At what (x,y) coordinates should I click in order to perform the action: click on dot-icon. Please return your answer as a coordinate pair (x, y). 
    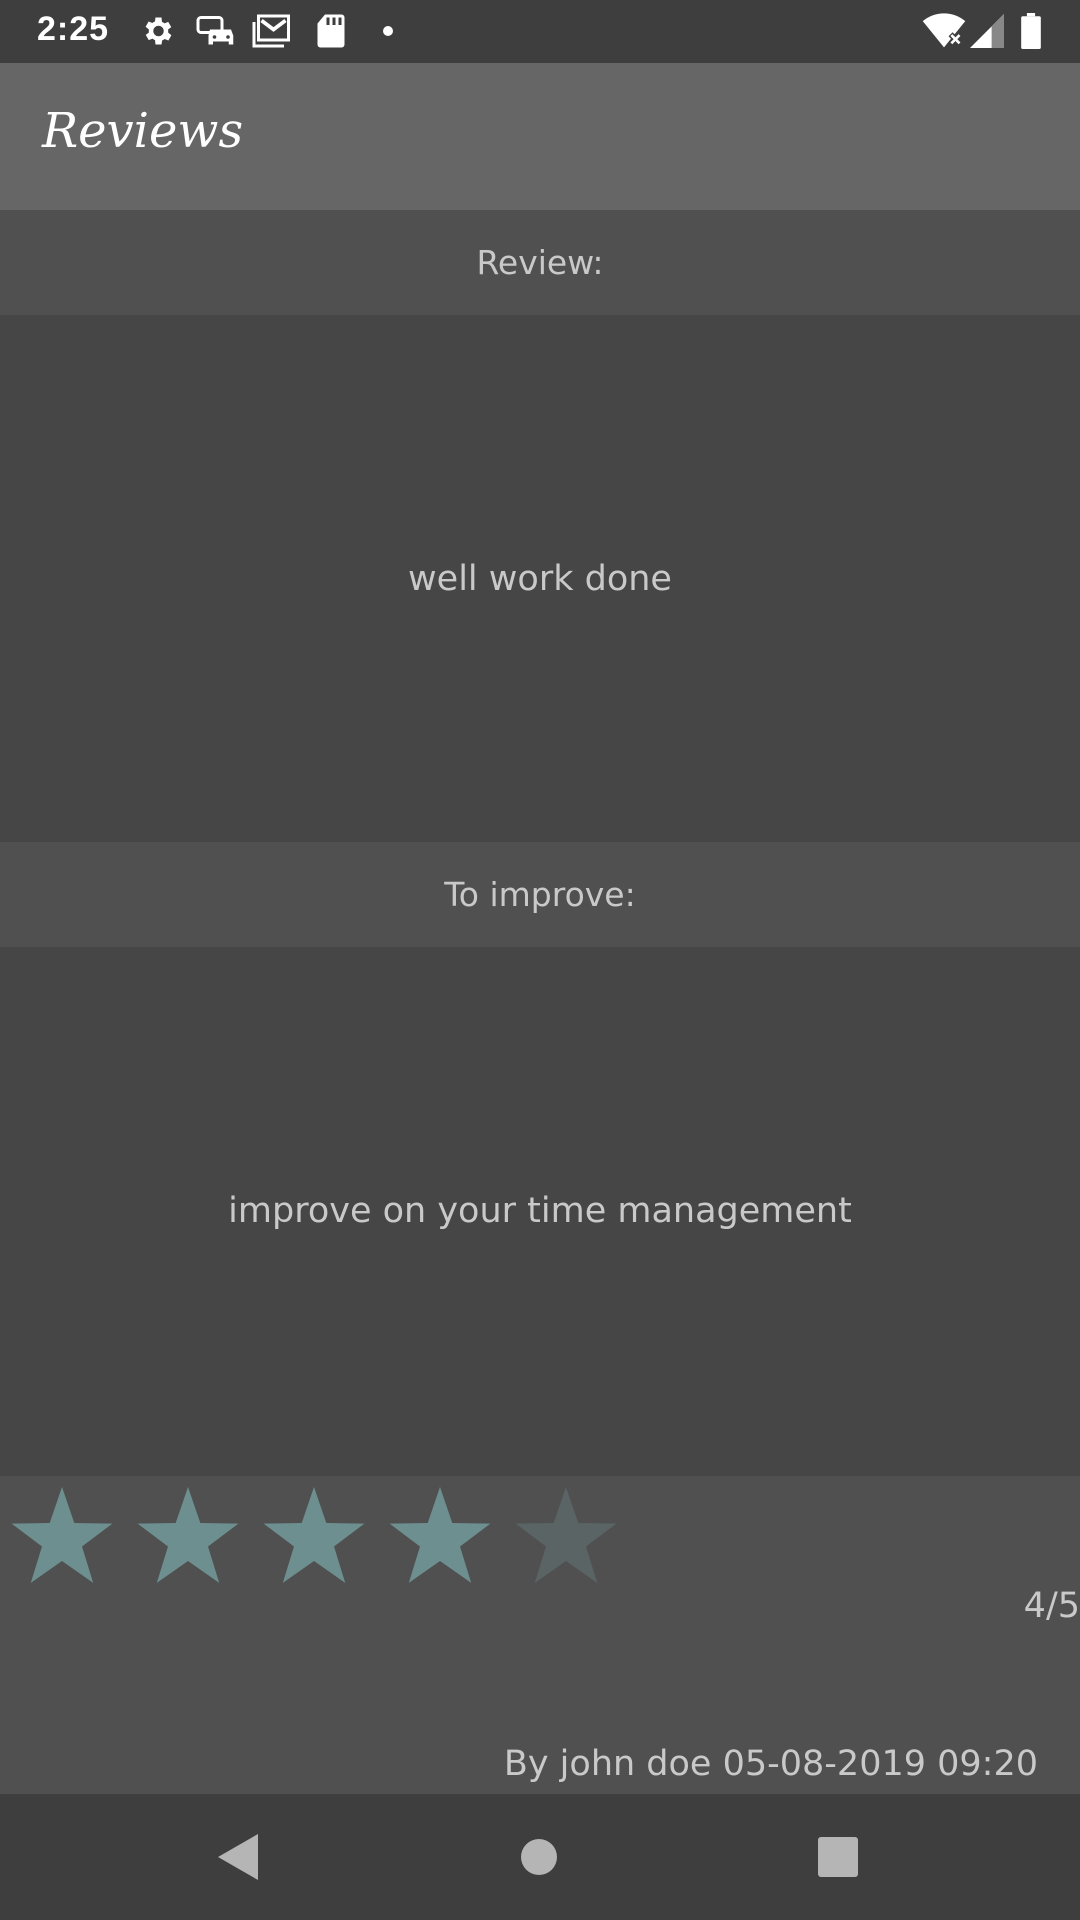
    Looking at the image, I should click on (388, 31).